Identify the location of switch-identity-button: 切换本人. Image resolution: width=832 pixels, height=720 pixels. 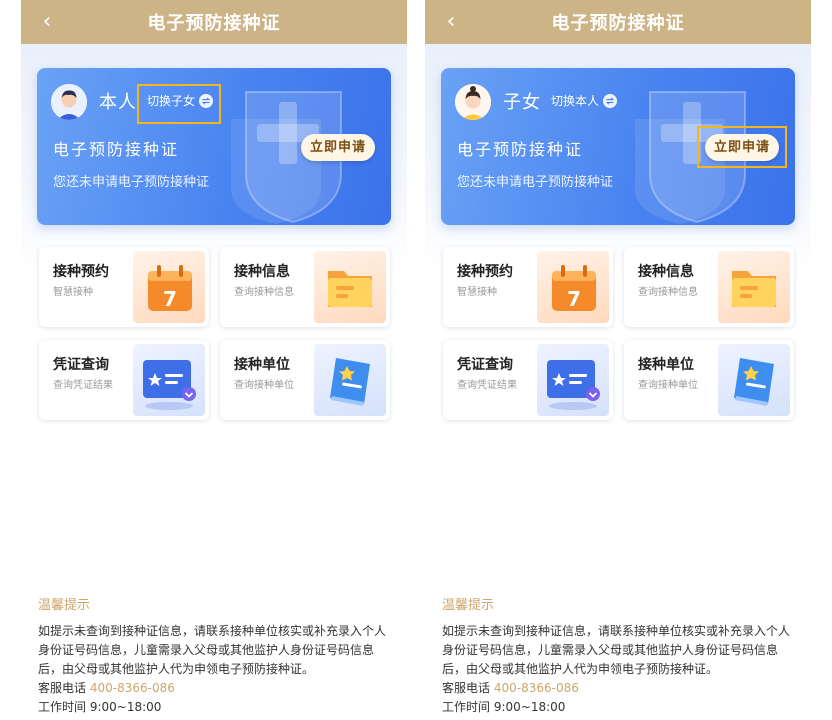
(584, 100).